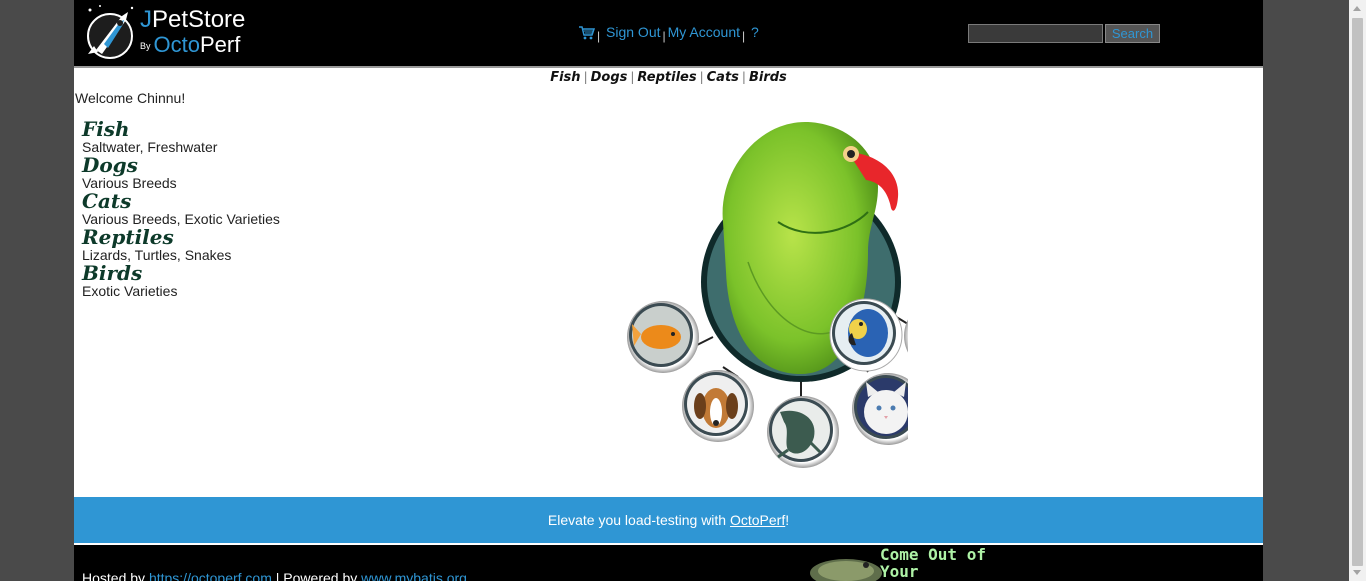 The height and width of the screenshot is (581, 1366). I want to click on quicklink-cats: Cats, so click(723, 77).